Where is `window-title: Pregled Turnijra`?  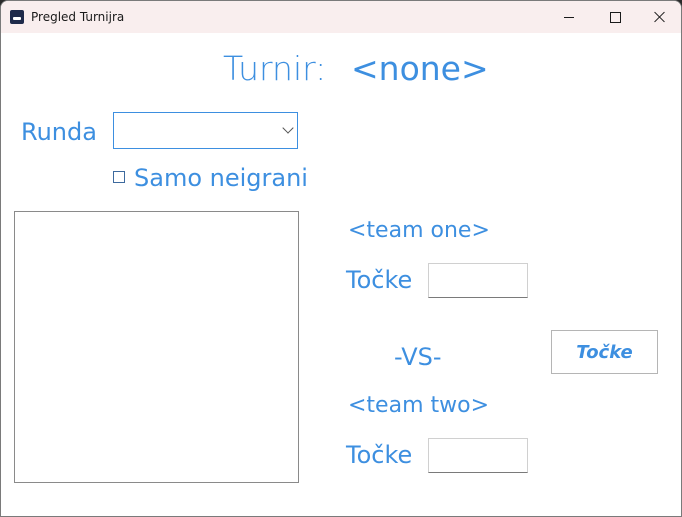 window-title: Pregled Turnijra is located at coordinates (78, 17).